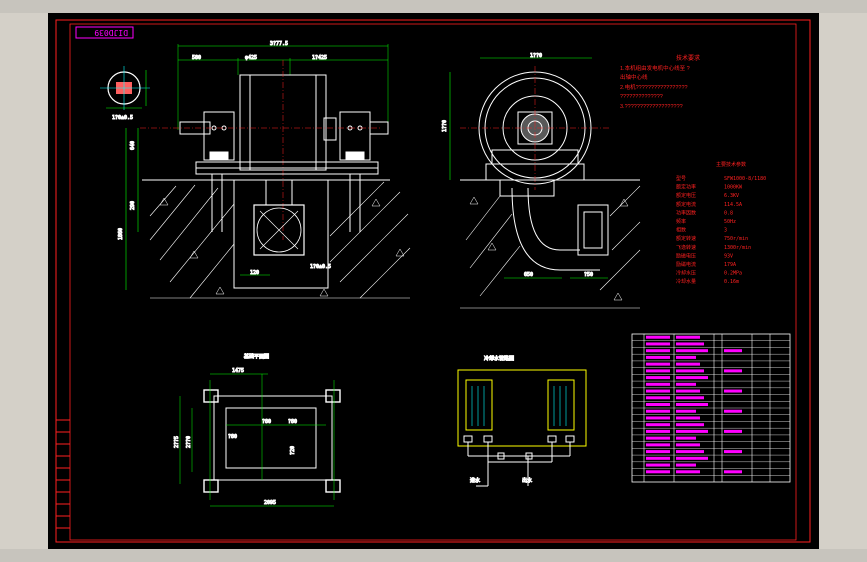 Image resolution: width=867 pixels, height=562 pixels. Describe the element at coordinates (445, 126) in the screenshot. I see `side-height: 1??0` at that location.